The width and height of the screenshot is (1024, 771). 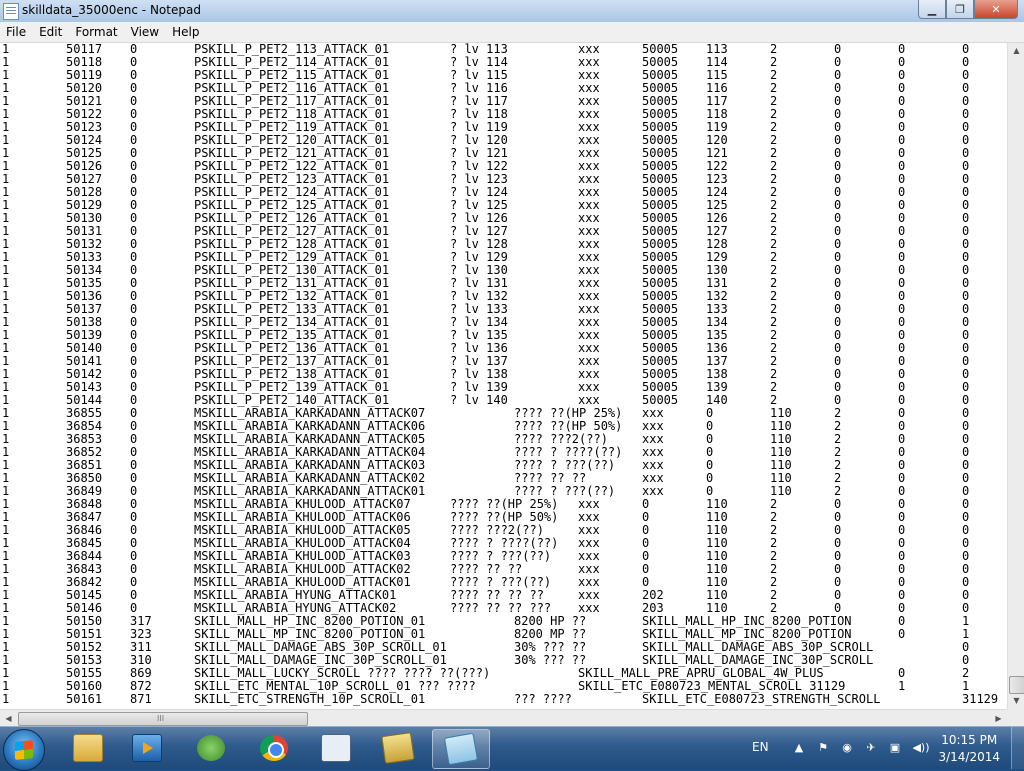 I want to click on maximize-button: ❐, so click(x=960, y=9).